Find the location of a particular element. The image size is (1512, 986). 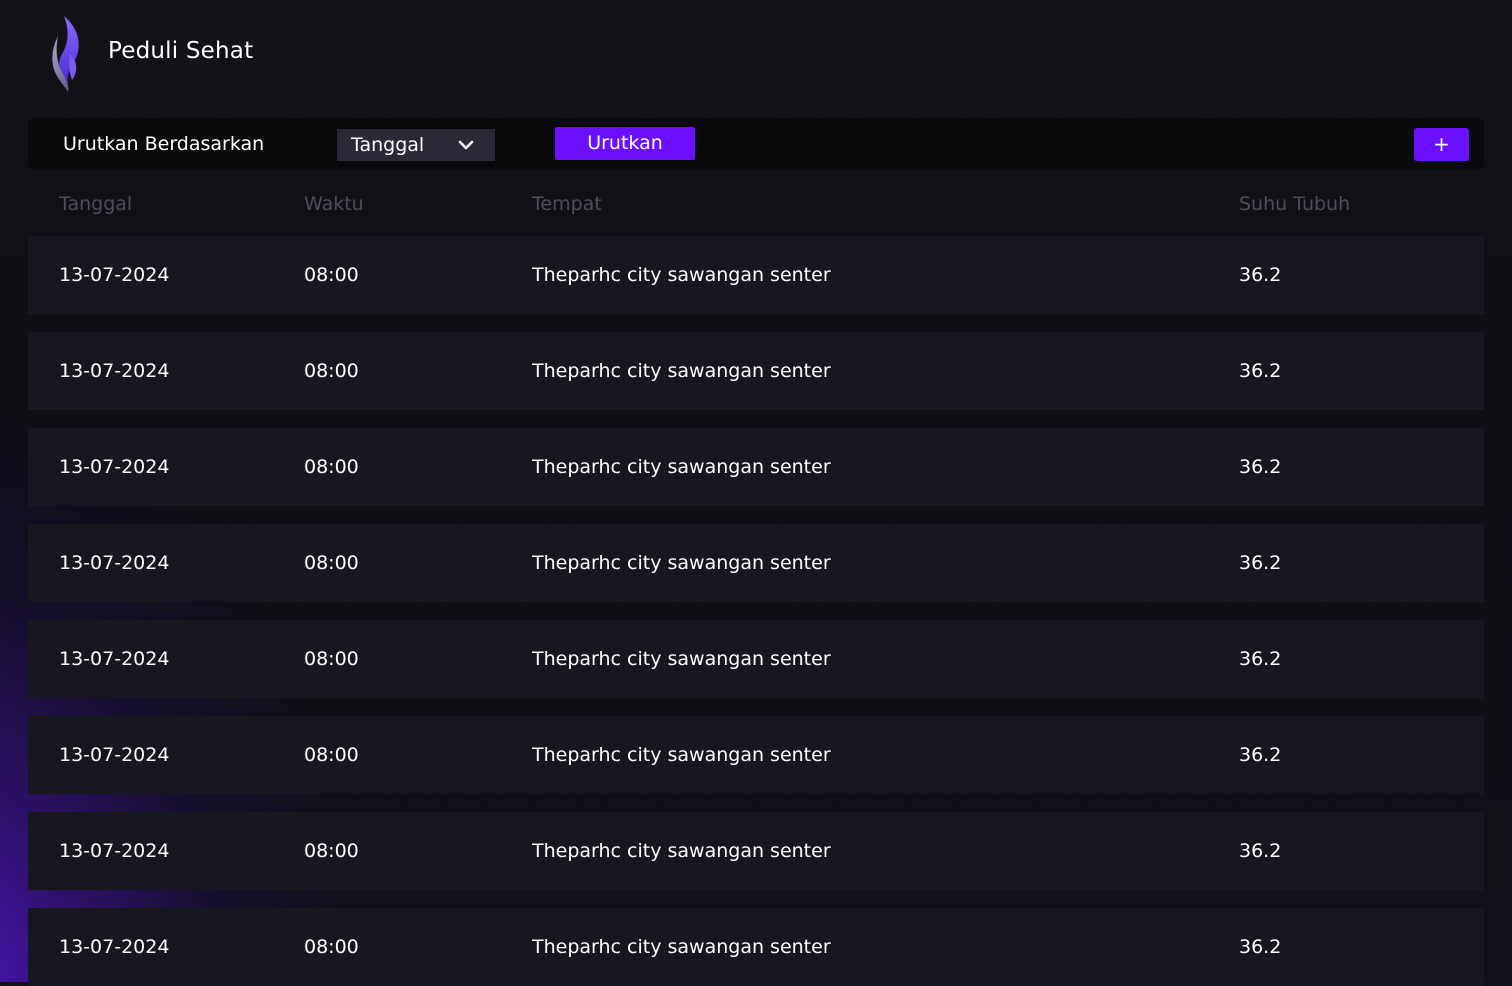

sort-select-value: Tanggal is located at coordinates (388, 145).